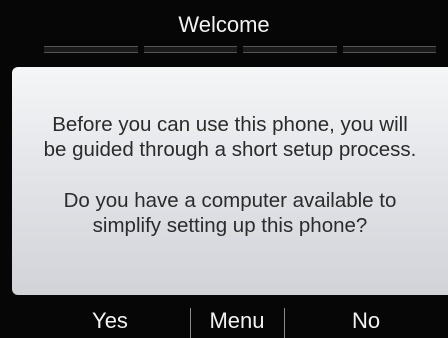 The height and width of the screenshot is (338, 448). I want to click on yes-softkey: Yes, so click(110, 321).